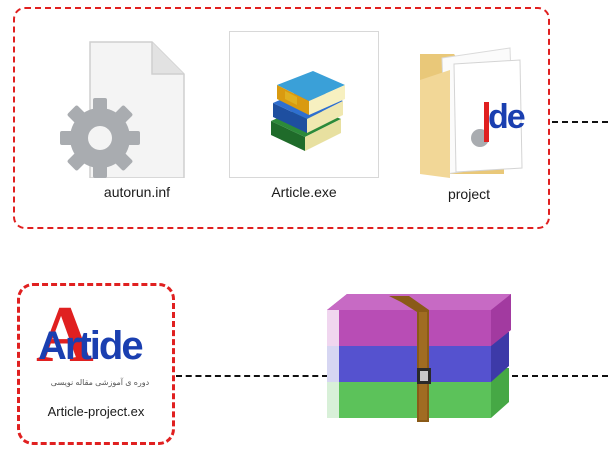 The height and width of the screenshot is (451, 609). I want to click on folder-logo-accent, so click(486, 122).